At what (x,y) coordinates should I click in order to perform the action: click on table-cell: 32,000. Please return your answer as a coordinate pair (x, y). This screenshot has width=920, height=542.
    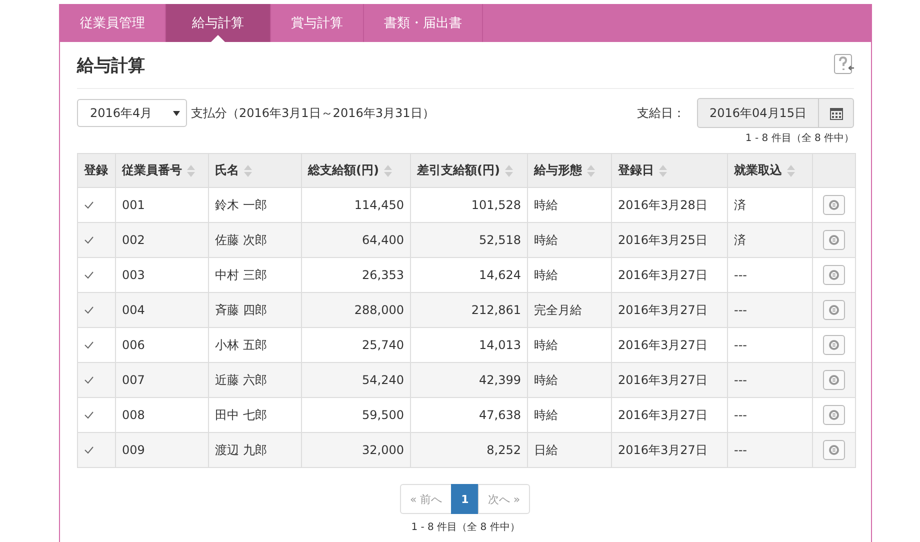
    Looking at the image, I should click on (356, 450).